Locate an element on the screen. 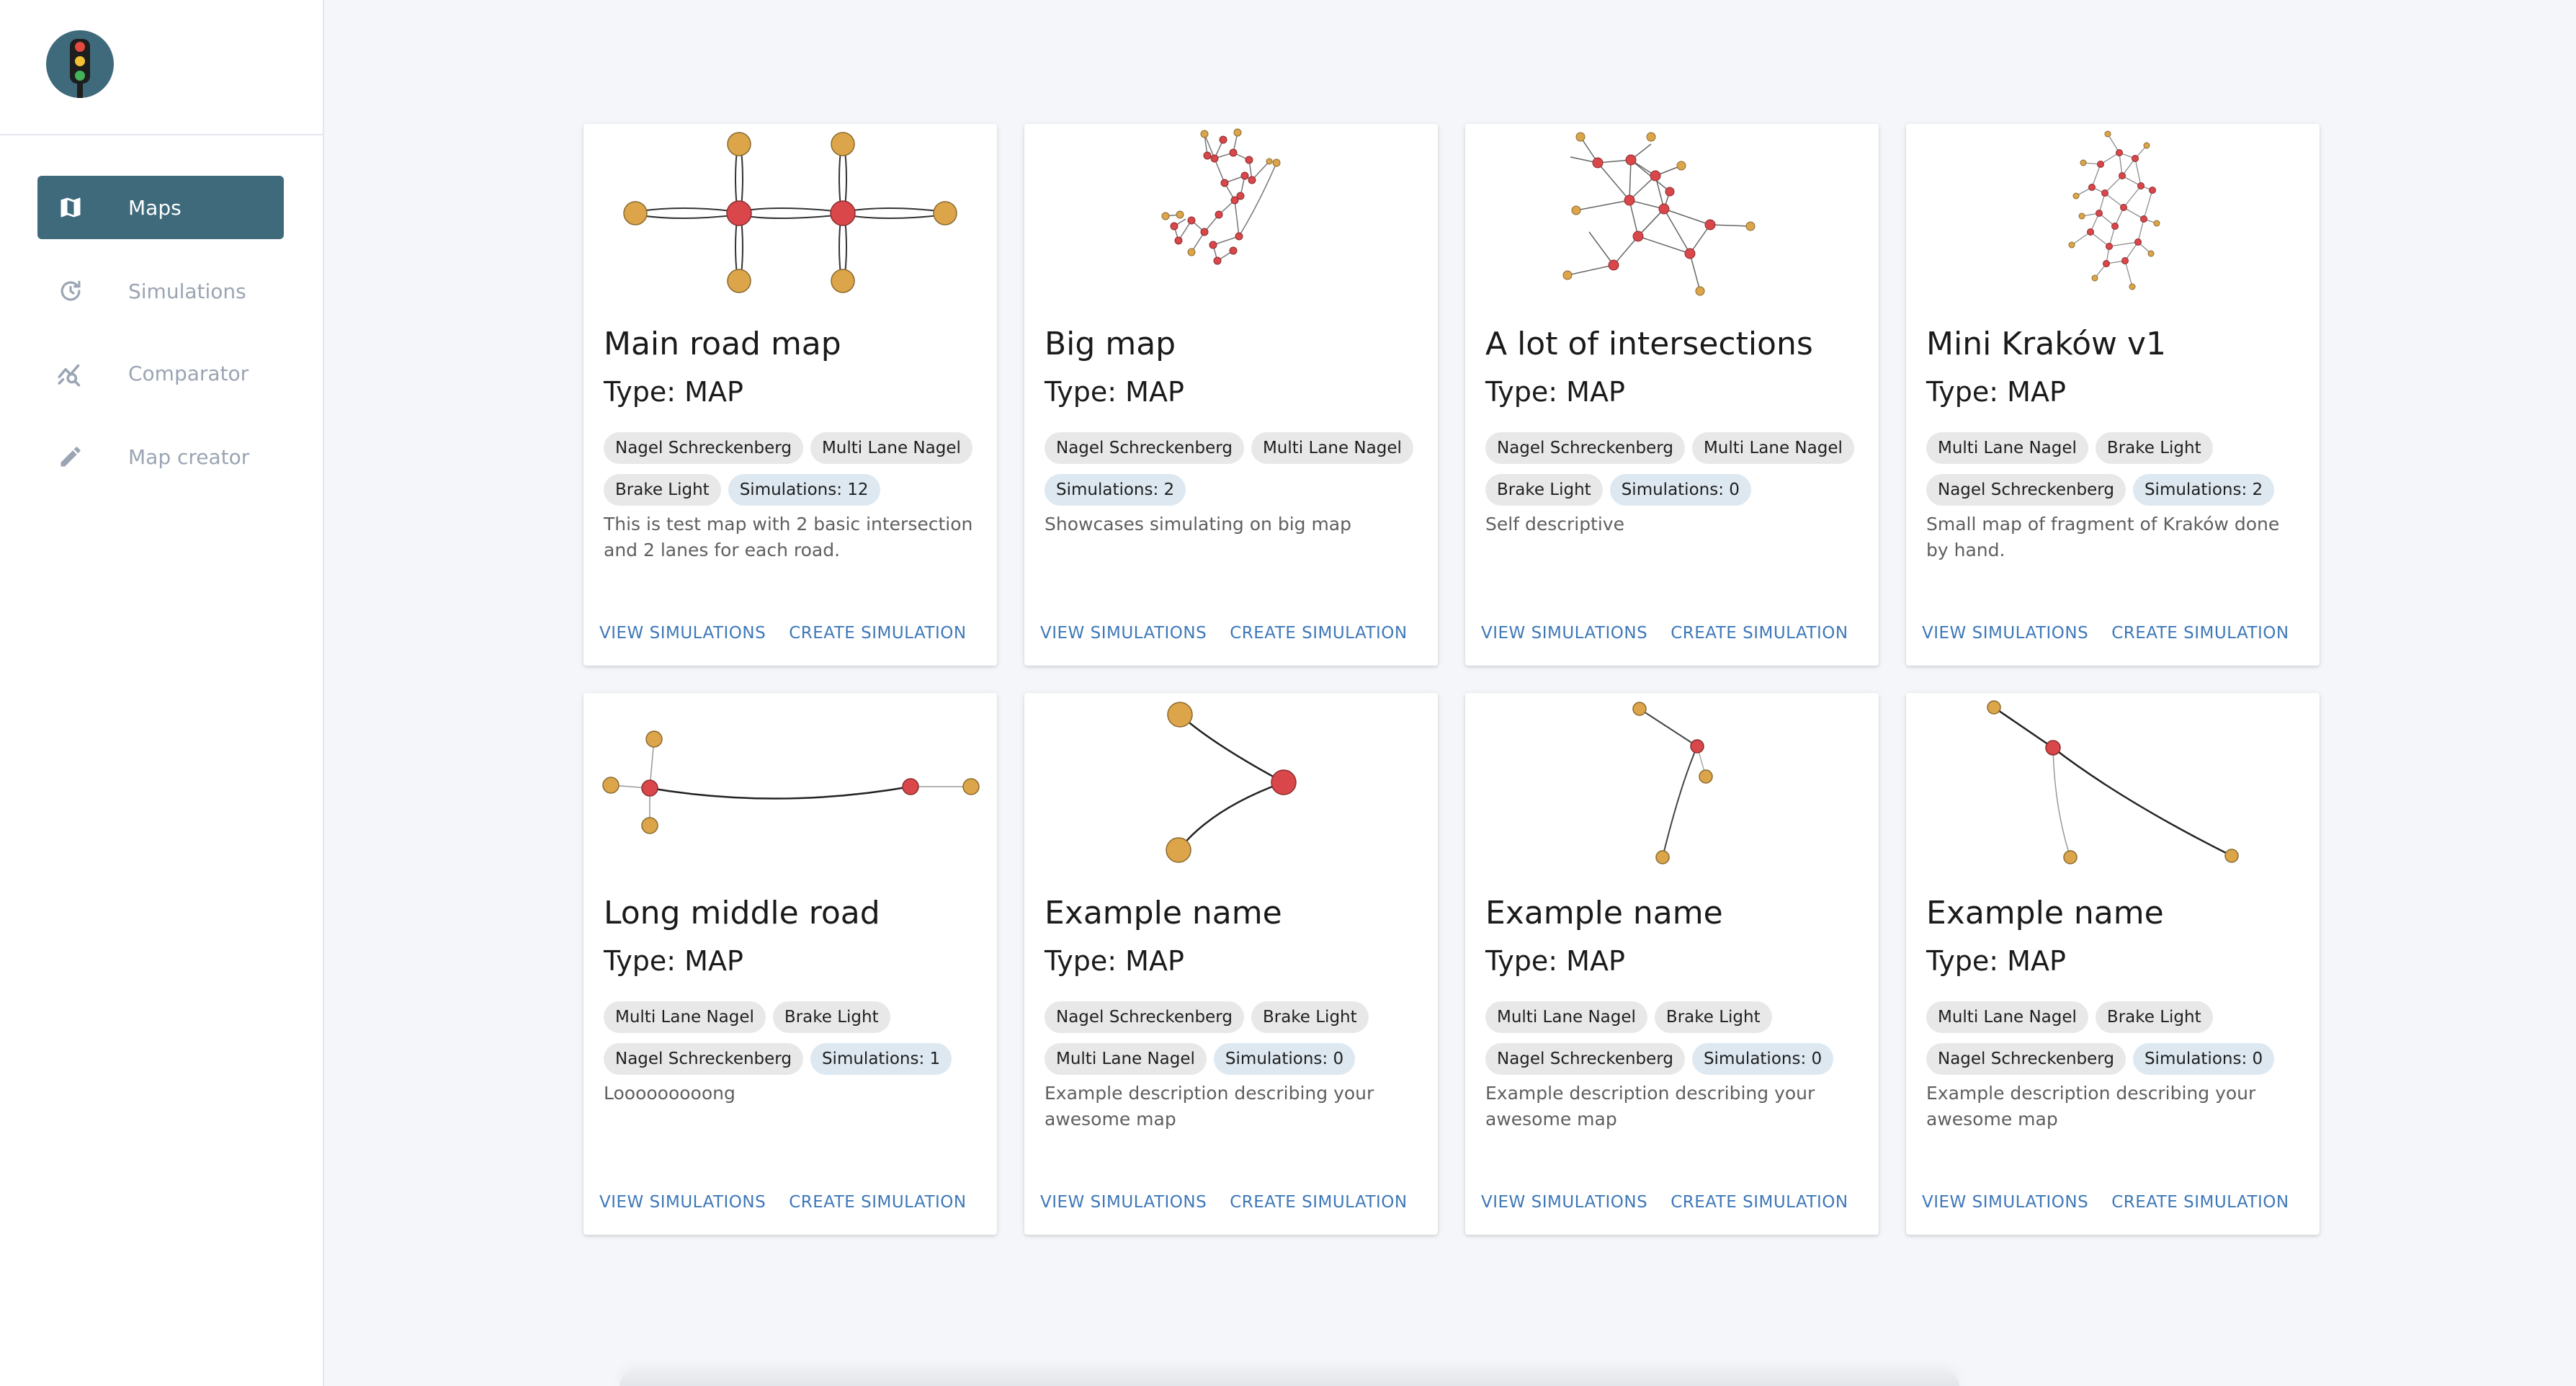 Image resolution: width=2576 pixels, height=1386 pixels. card-title: Mini Kraków v1 is located at coordinates (2046, 344).